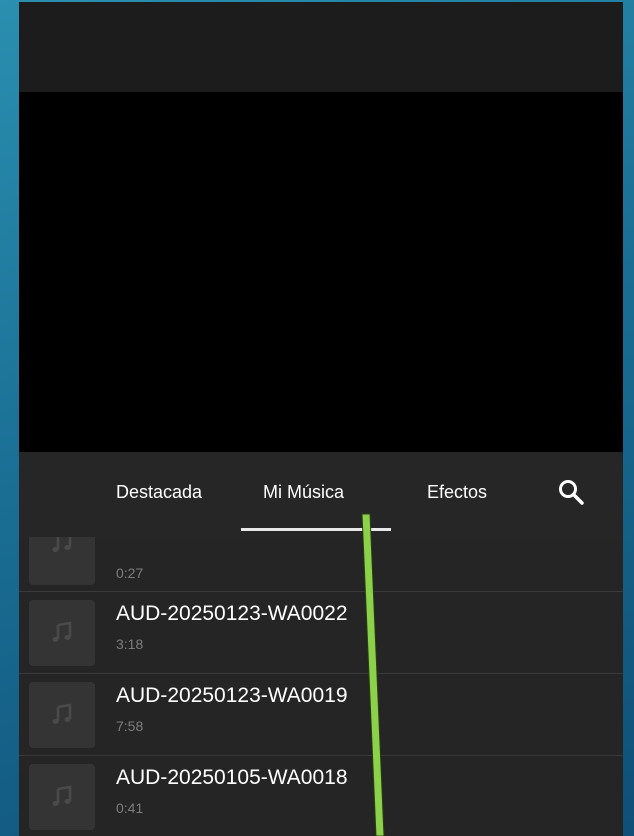 The height and width of the screenshot is (836, 634). What do you see at coordinates (130, 726) in the screenshot?
I see `song-duration: 7:58` at bounding box center [130, 726].